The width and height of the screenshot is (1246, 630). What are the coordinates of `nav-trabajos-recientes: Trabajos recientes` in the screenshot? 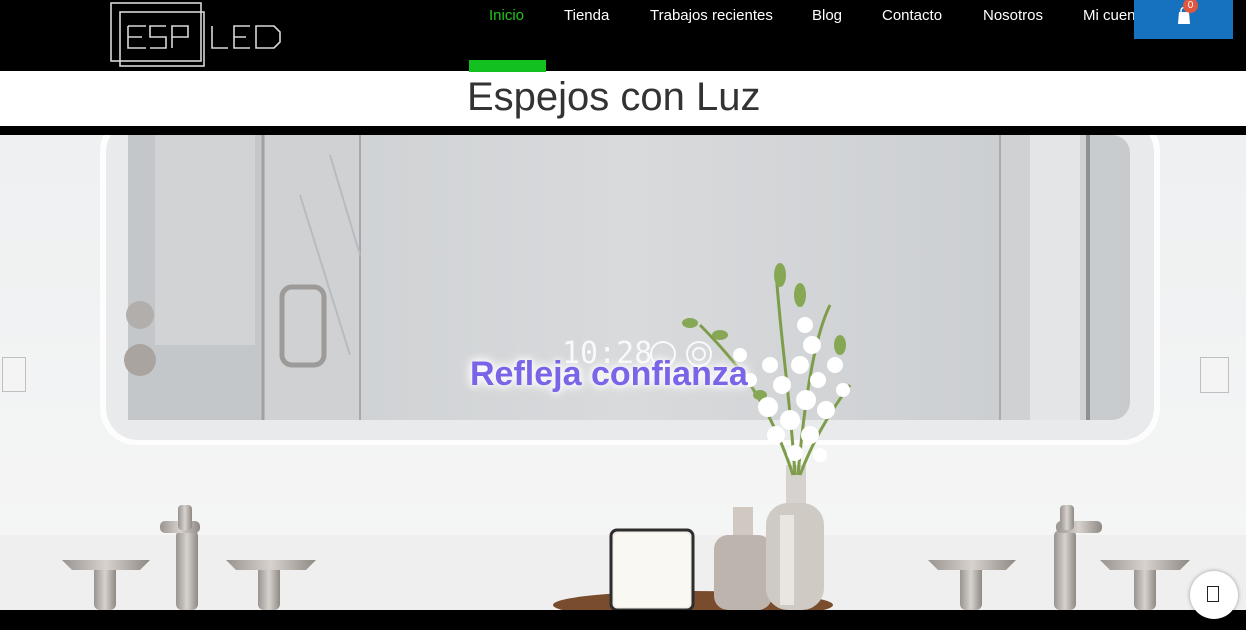 It's located at (711, 15).